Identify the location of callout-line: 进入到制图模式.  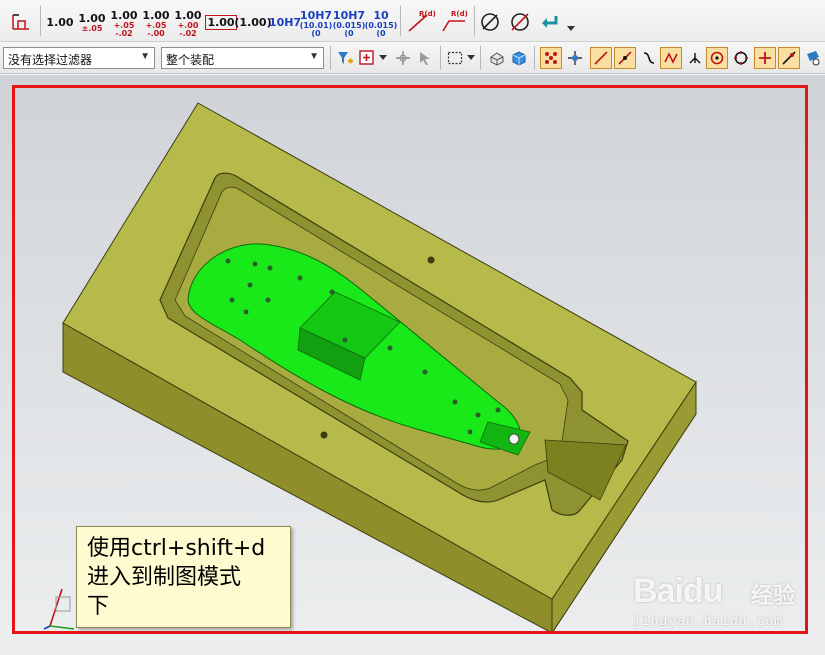
(164, 577).